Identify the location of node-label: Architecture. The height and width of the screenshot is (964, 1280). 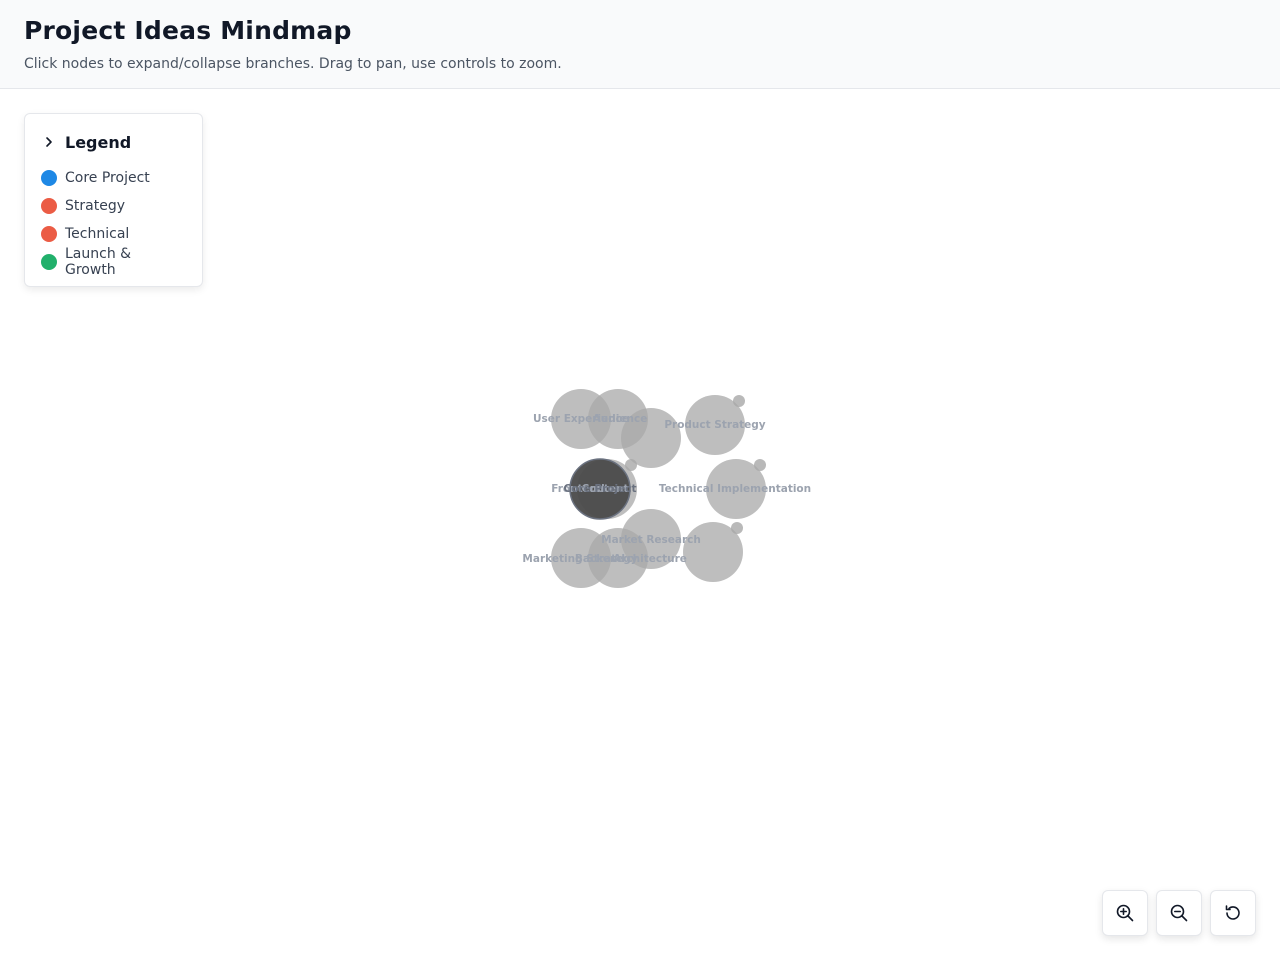
(650, 559).